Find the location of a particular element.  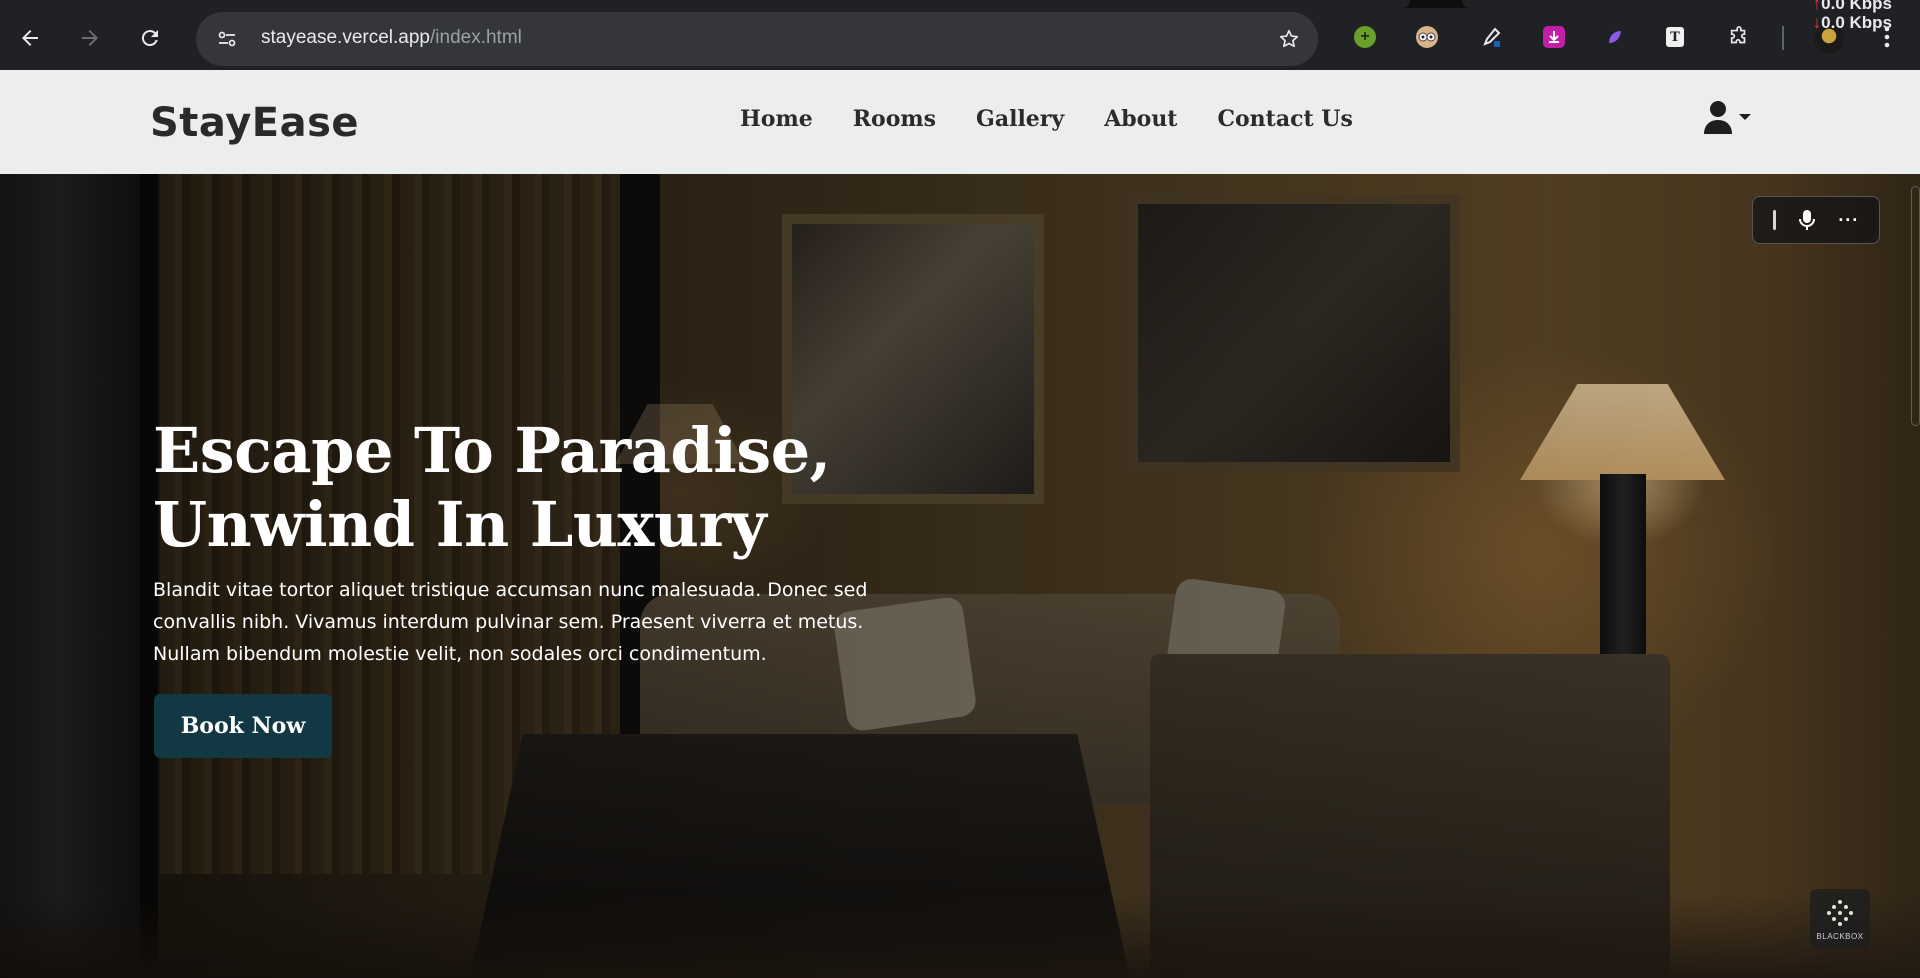

upload-marker: ↑ is located at coordinates (1817, 6).